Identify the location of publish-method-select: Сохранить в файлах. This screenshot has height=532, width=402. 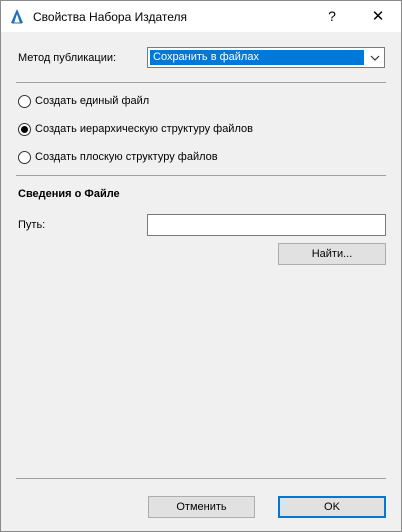
(266, 57).